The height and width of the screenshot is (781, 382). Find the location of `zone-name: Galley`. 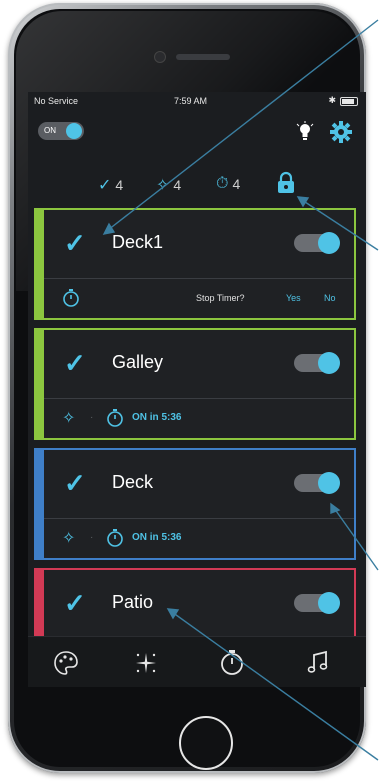

zone-name: Galley is located at coordinates (138, 362).